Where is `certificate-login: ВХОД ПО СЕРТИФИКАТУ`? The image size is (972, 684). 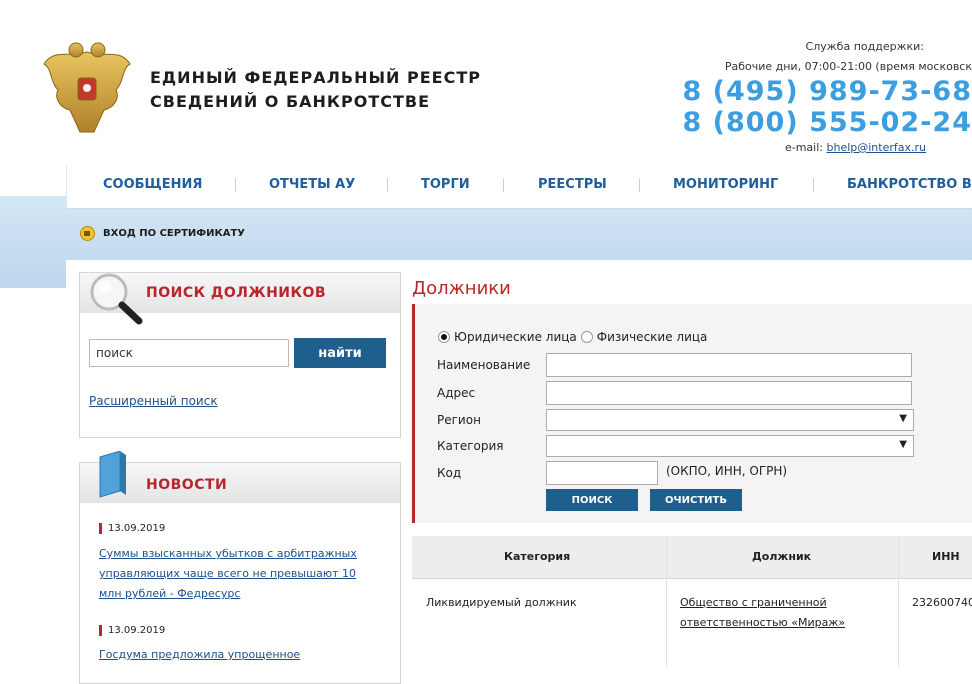
certificate-login: ВХОД ПО СЕРТИФИКАТУ is located at coordinates (162, 233).